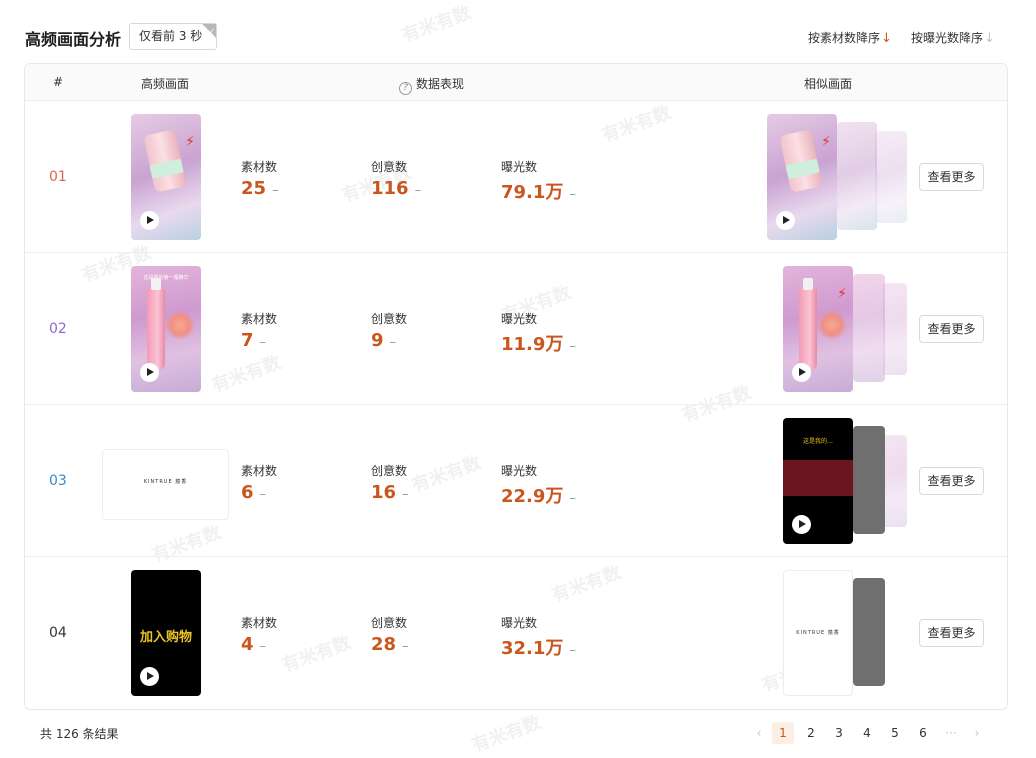 The image size is (1036, 758). I want to click on material-metric: 素材数 6–, so click(259, 482).